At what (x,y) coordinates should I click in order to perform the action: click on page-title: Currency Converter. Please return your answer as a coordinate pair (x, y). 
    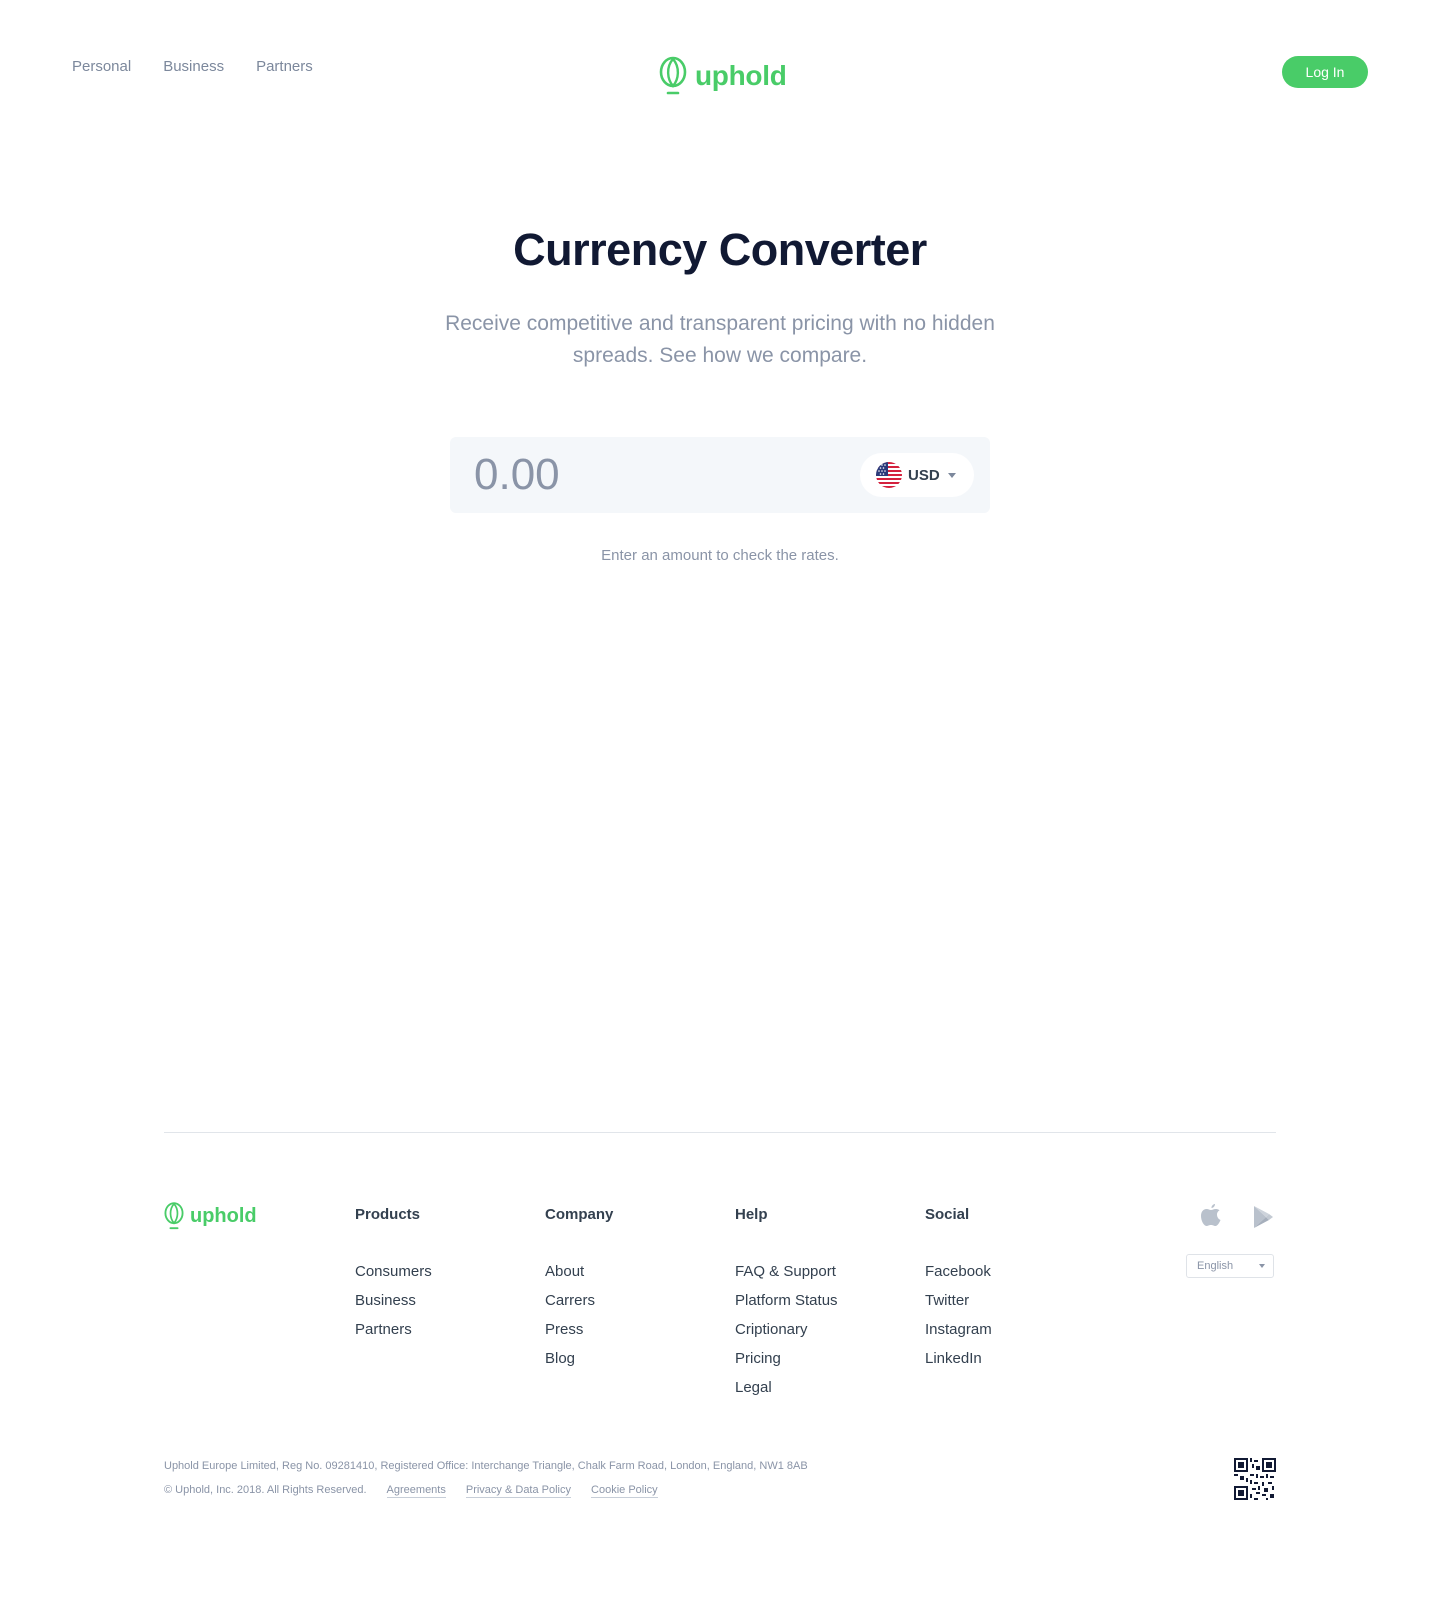
    Looking at the image, I should click on (720, 249).